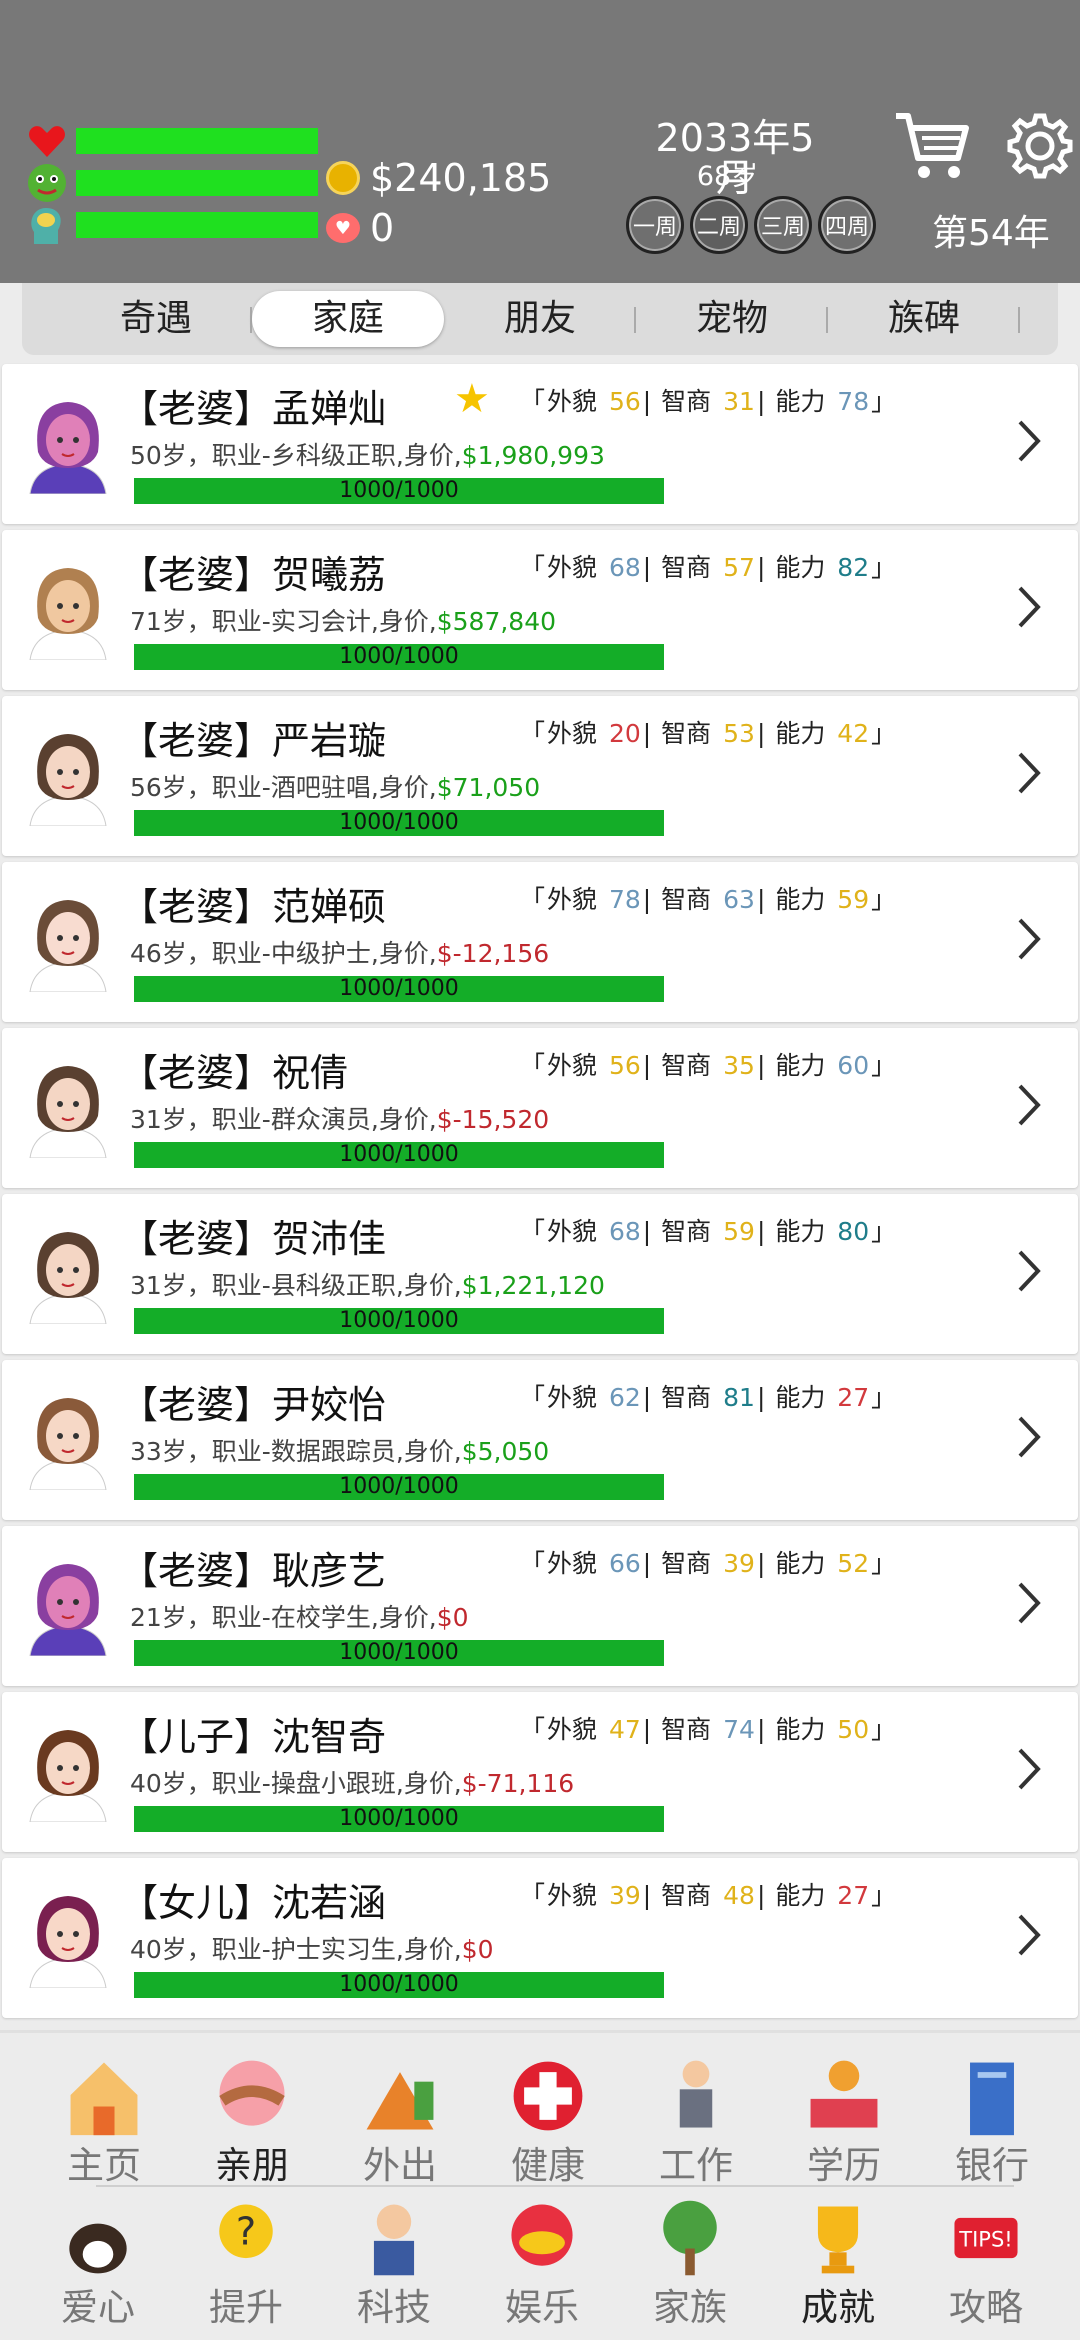 The image size is (1080, 2340). I want to click on nav-label: 攻略, so click(986, 2307).